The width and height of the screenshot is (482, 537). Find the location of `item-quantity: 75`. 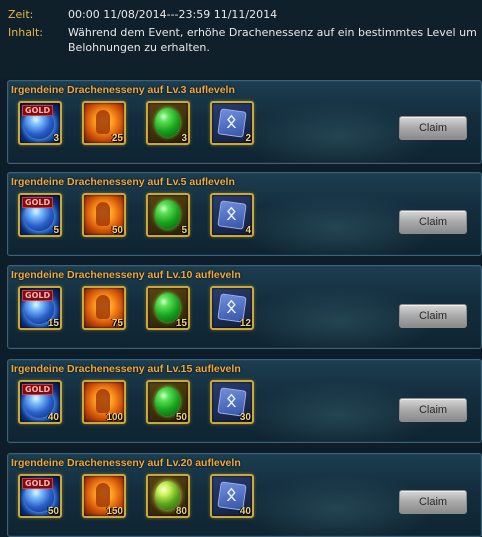

item-quantity: 75 is located at coordinates (117, 323).